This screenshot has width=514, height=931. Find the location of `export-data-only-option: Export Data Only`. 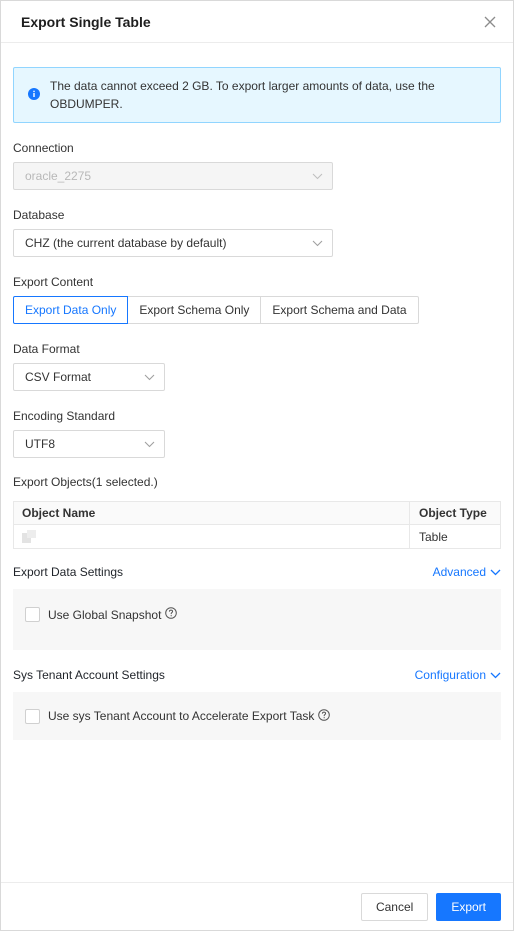

export-data-only-option: Export Data Only is located at coordinates (71, 310).